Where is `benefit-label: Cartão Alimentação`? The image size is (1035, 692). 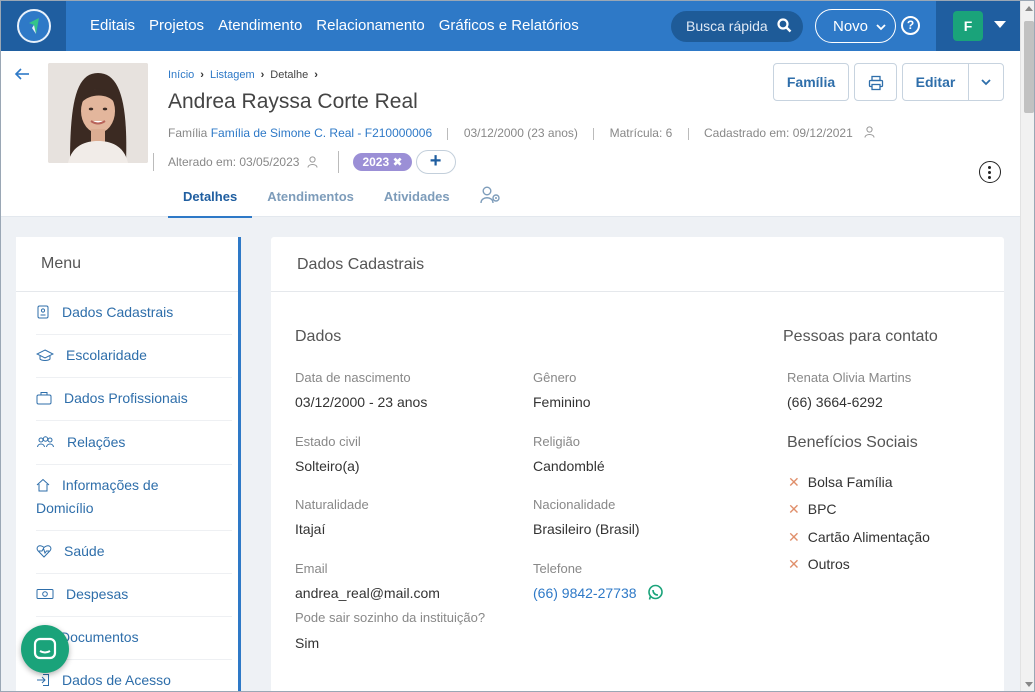 benefit-label: Cartão Alimentação is located at coordinates (868, 537).